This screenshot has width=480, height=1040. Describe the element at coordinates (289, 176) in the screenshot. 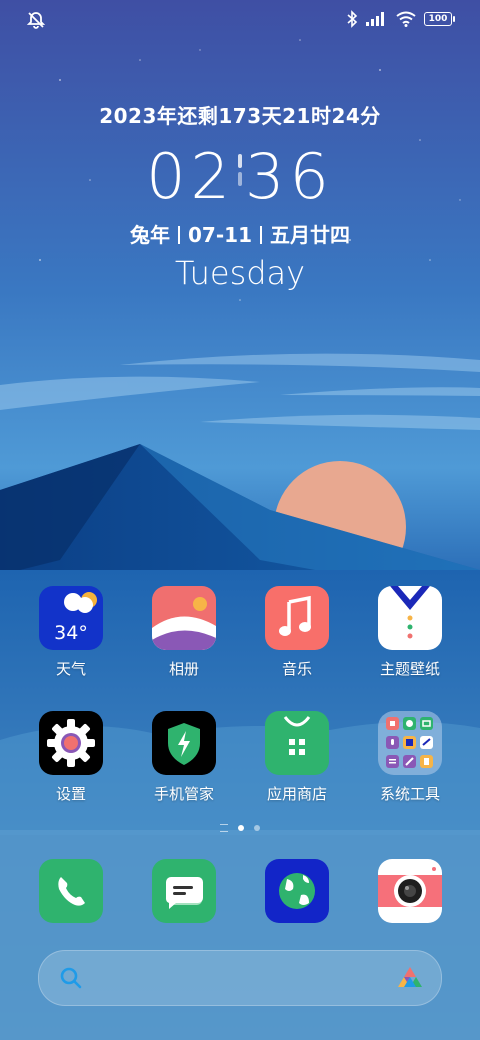

I see `minute: 36` at that location.